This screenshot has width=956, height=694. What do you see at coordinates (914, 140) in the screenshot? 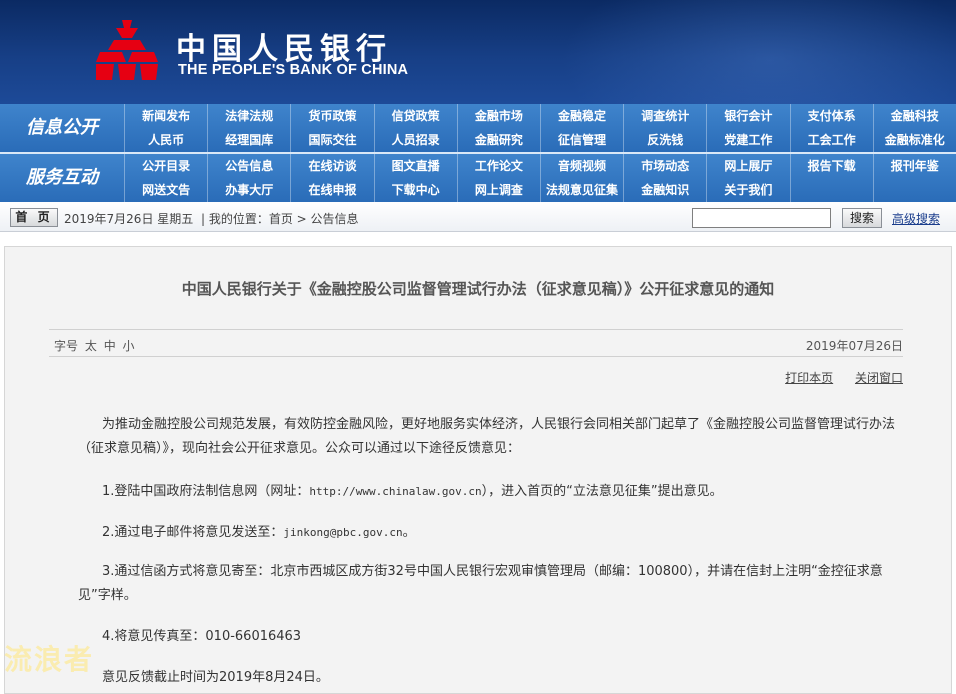
I see `nav-item-standardization: 金融标准化` at bounding box center [914, 140].